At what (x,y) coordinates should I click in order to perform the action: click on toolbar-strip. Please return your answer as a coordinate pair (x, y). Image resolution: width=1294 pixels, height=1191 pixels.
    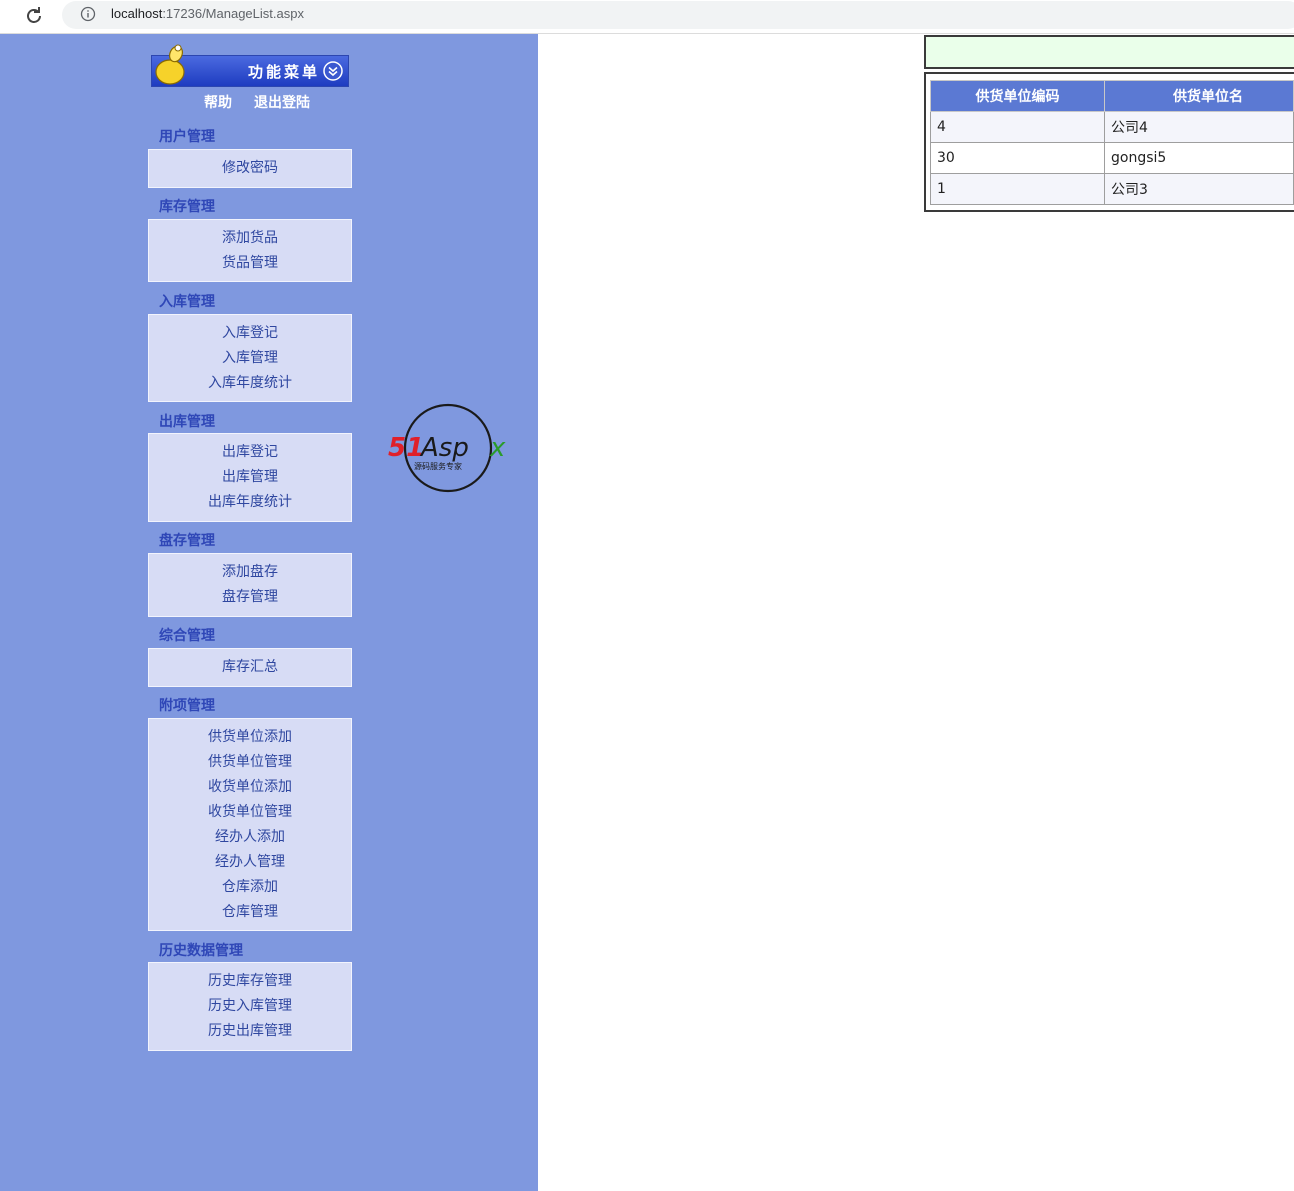
    Looking at the image, I should click on (1109, 52).